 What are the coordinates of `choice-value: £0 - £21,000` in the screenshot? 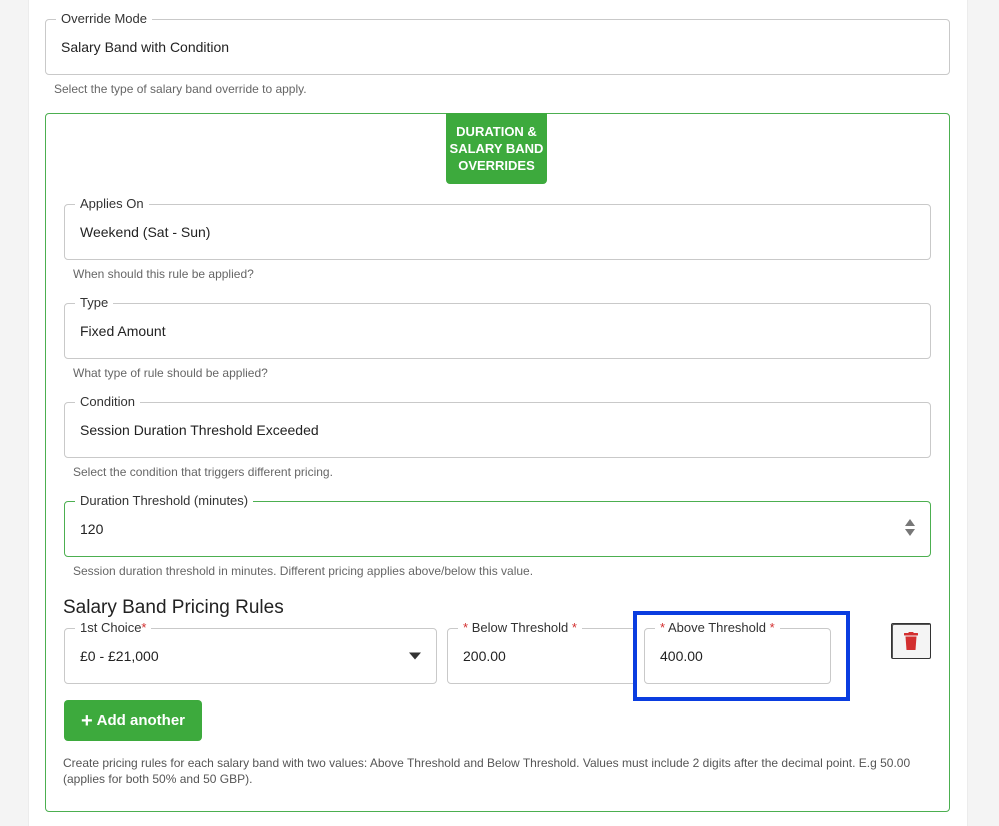 It's located at (119, 656).